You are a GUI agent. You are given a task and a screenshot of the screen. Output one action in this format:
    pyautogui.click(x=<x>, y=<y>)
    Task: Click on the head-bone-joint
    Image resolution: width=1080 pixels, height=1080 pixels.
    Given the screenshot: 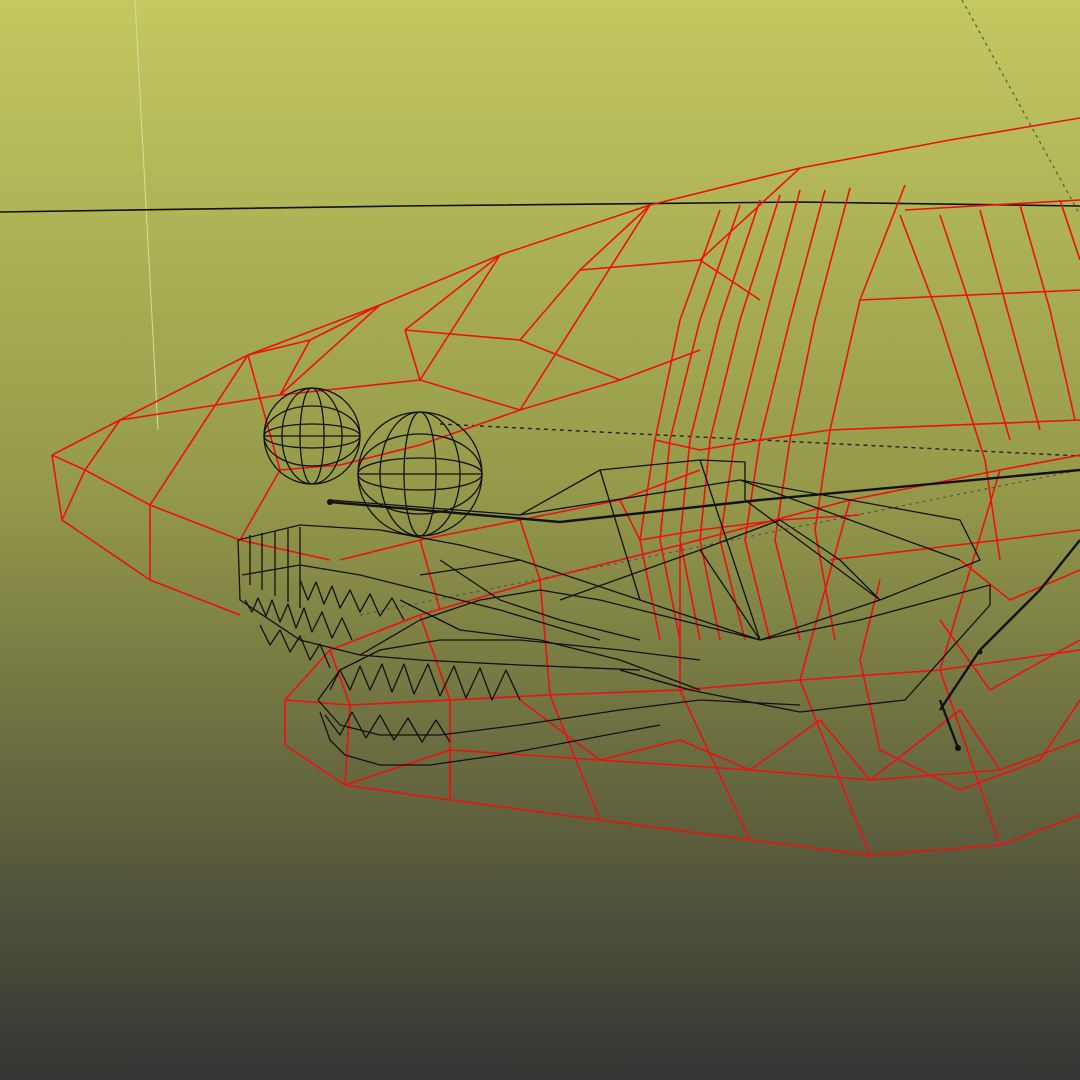 What is the action you would take?
    pyautogui.click(x=330, y=502)
    